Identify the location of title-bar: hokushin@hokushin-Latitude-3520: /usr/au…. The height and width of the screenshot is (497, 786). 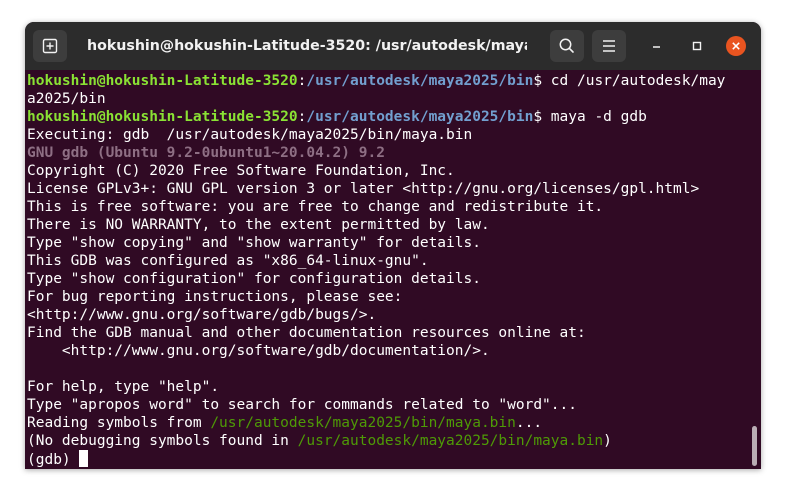
(393, 46).